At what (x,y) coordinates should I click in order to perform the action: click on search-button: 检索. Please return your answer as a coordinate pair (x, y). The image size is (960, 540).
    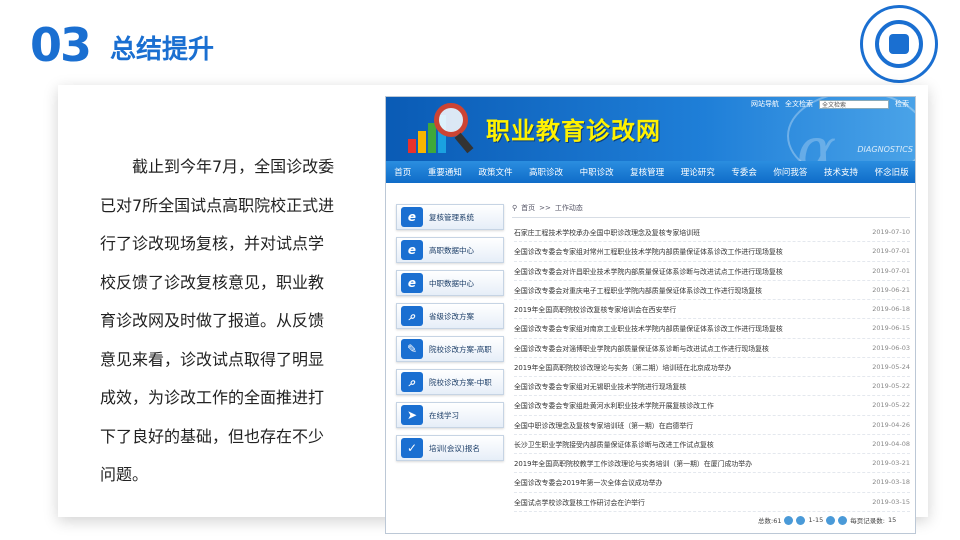
    Looking at the image, I should click on (902, 104).